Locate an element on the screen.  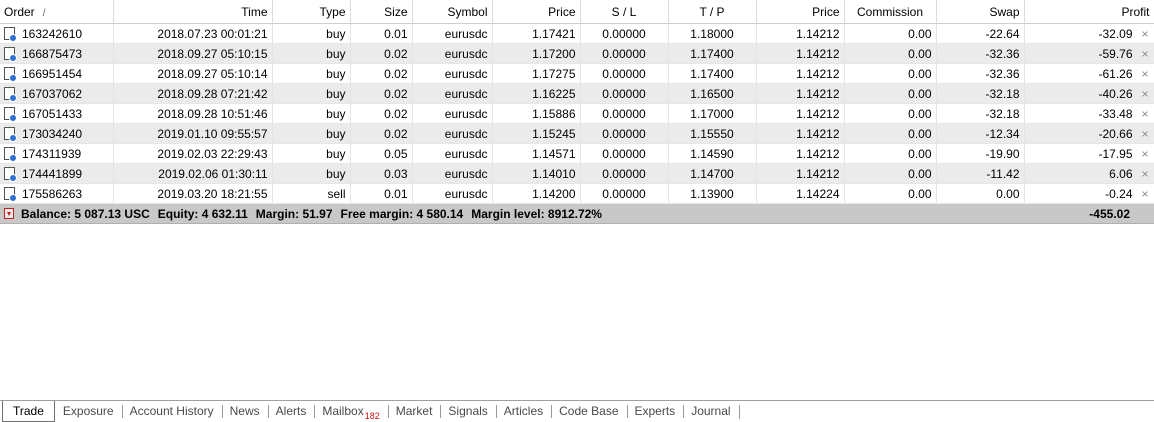
column-header-stop-loss: S / L is located at coordinates (624, 12).